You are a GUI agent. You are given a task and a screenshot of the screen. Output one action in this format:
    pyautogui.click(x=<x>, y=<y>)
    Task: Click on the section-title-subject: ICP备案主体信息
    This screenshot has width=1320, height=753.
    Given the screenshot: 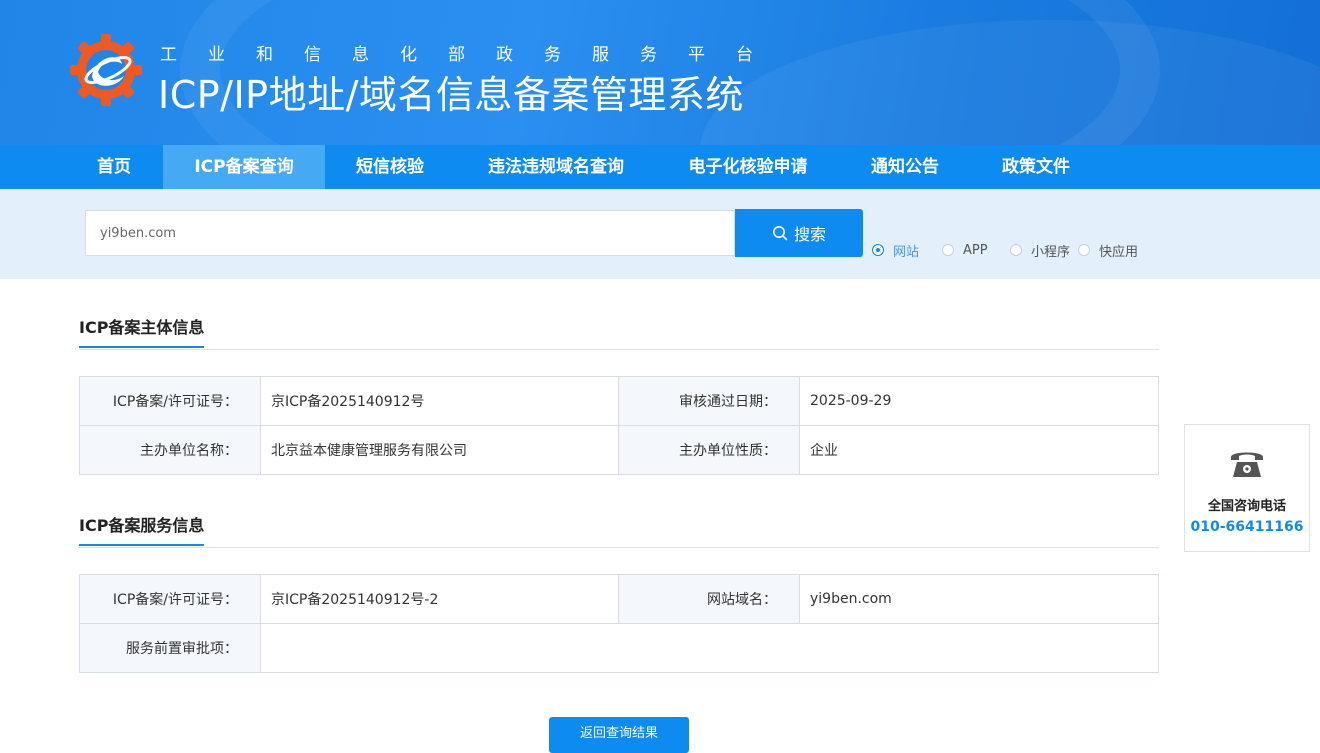 What is the action you would take?
    pyautogui.click(x=142, y=331)
    